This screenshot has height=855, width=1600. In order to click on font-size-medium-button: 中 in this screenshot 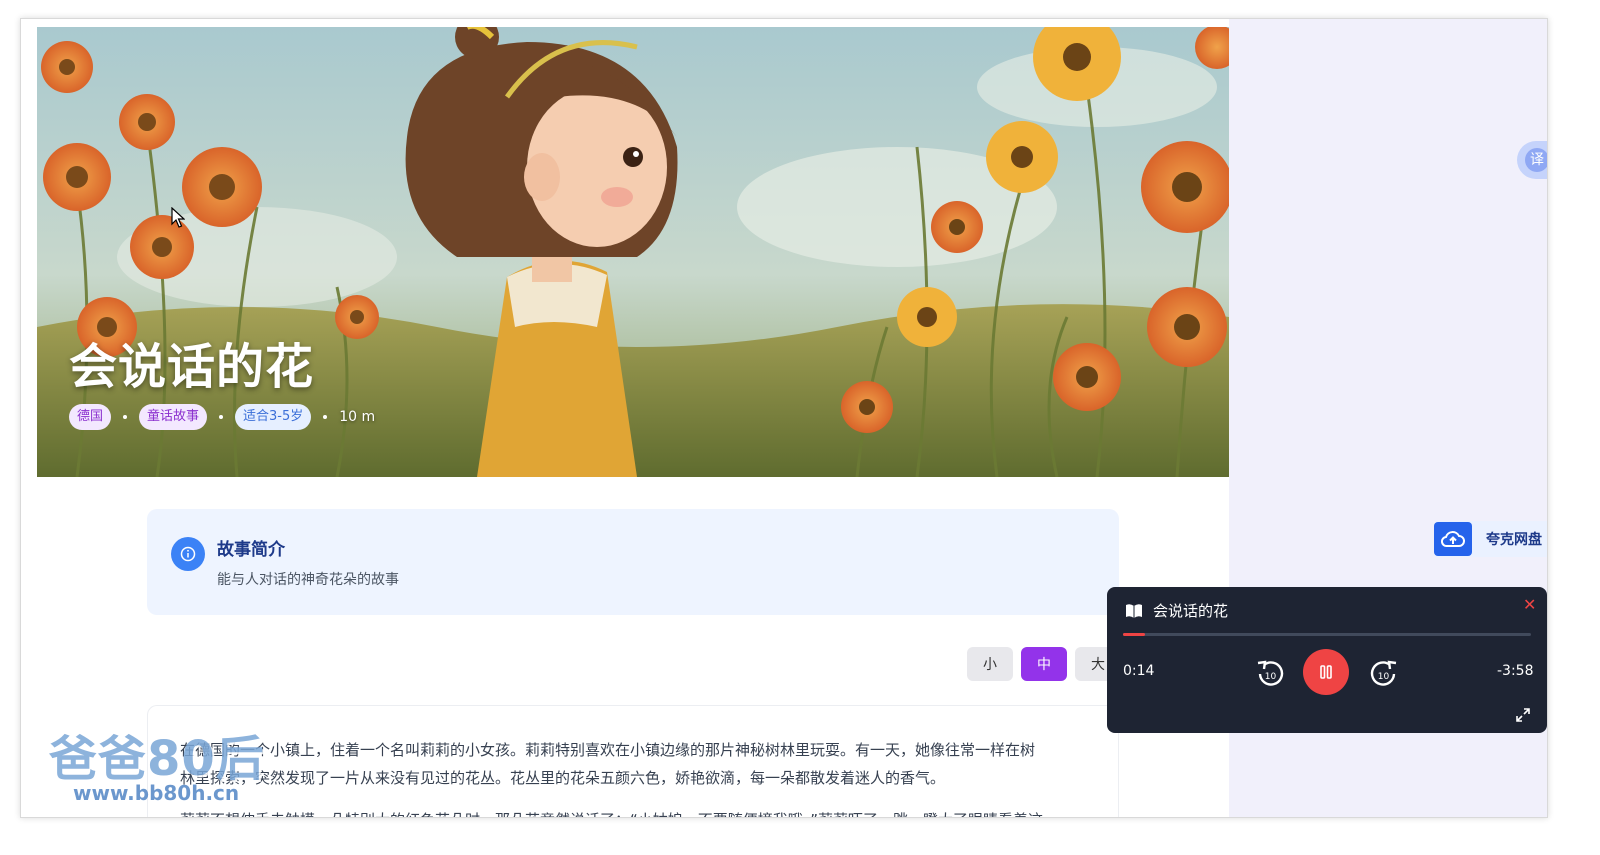, I will do `click(1044, 664)`.